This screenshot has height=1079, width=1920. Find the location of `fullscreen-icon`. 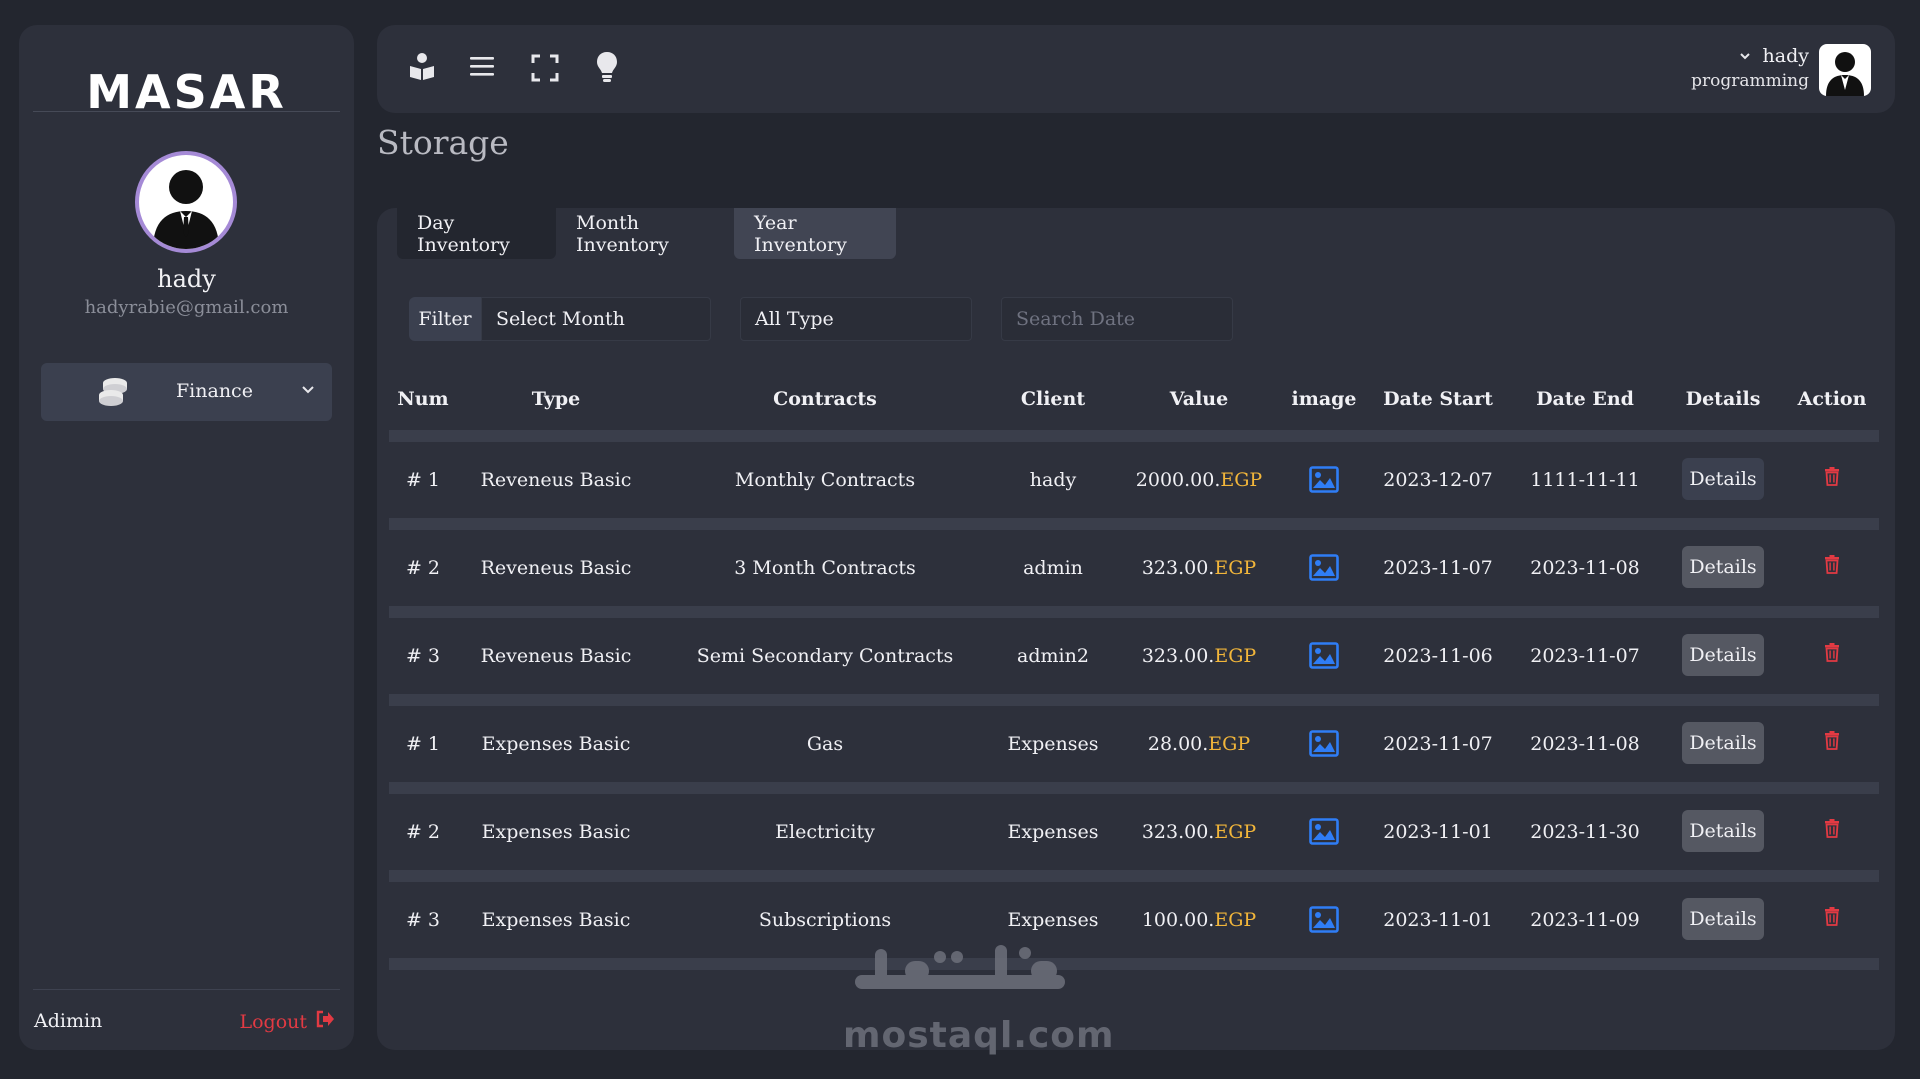

fullscreen-icon is located at coordinates (545, 70).